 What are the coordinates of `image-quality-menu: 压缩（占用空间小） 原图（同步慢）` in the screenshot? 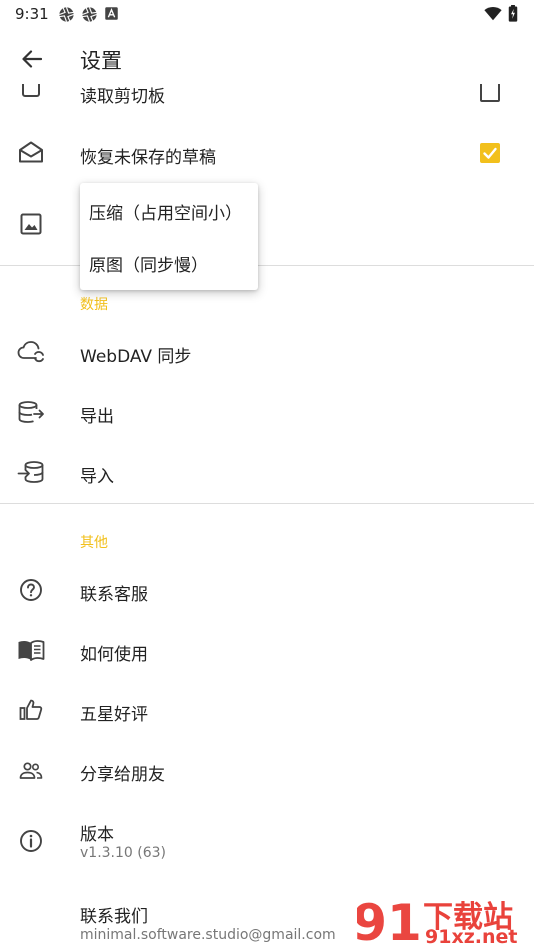 It's located at (169, 236).